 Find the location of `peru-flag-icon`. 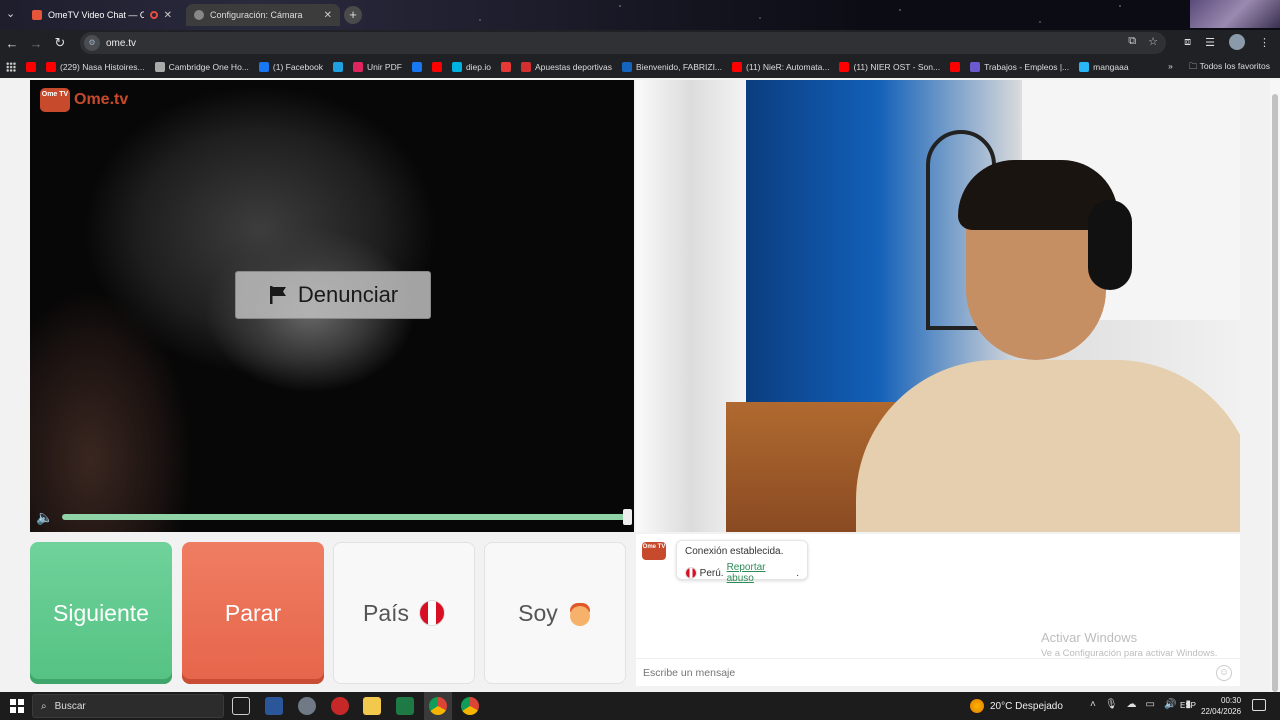

peru-flag-icon is located at coordinates (432, 613).